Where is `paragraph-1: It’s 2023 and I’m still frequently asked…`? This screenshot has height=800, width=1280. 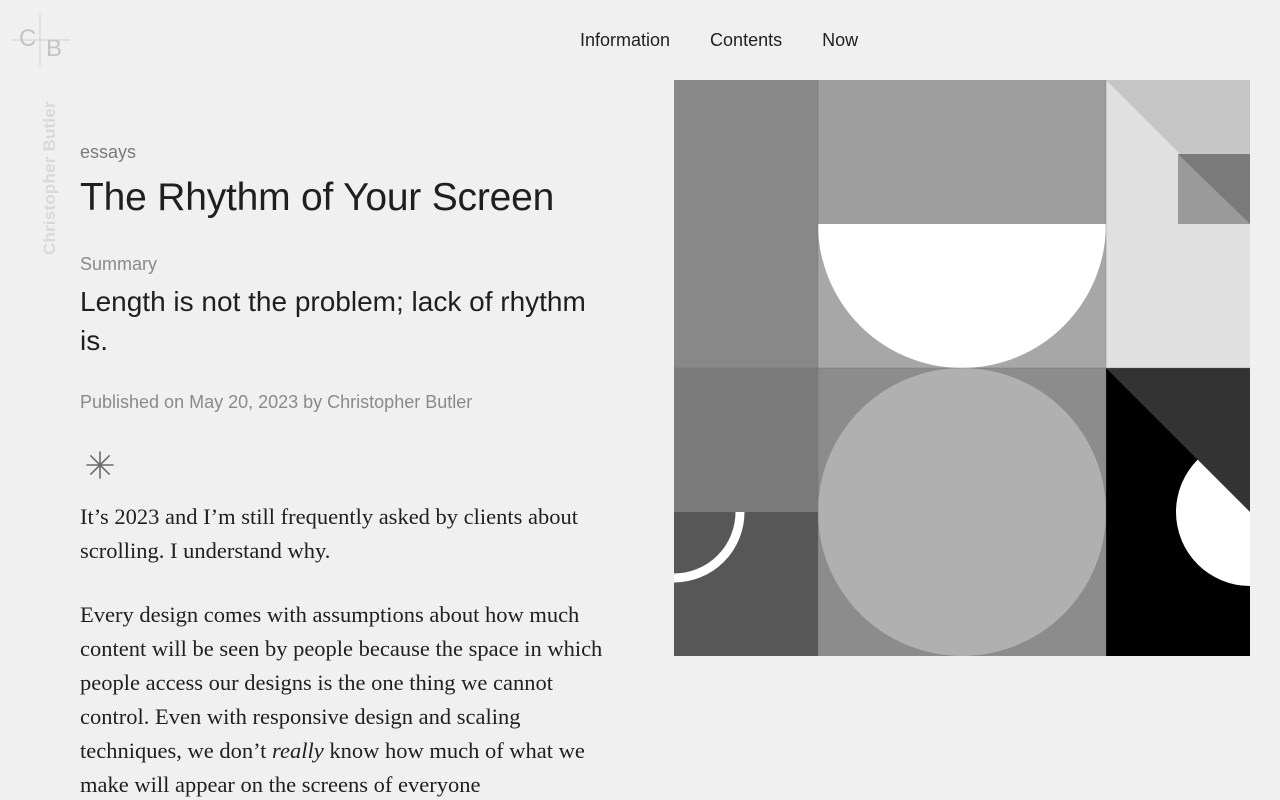
paragraph-1: It’s 2023 and I’m still frequently asked… is located at coordinates (329, 533).